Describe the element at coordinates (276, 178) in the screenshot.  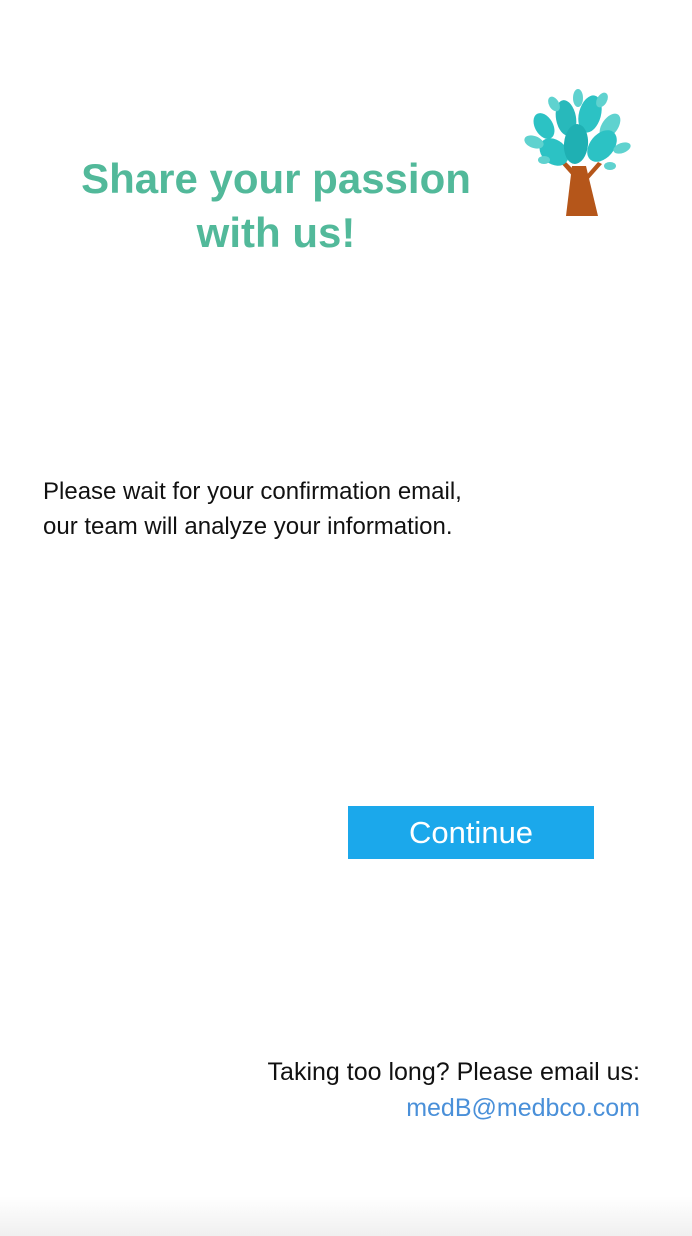
I see `title-line-1: Share your passion` at that location.